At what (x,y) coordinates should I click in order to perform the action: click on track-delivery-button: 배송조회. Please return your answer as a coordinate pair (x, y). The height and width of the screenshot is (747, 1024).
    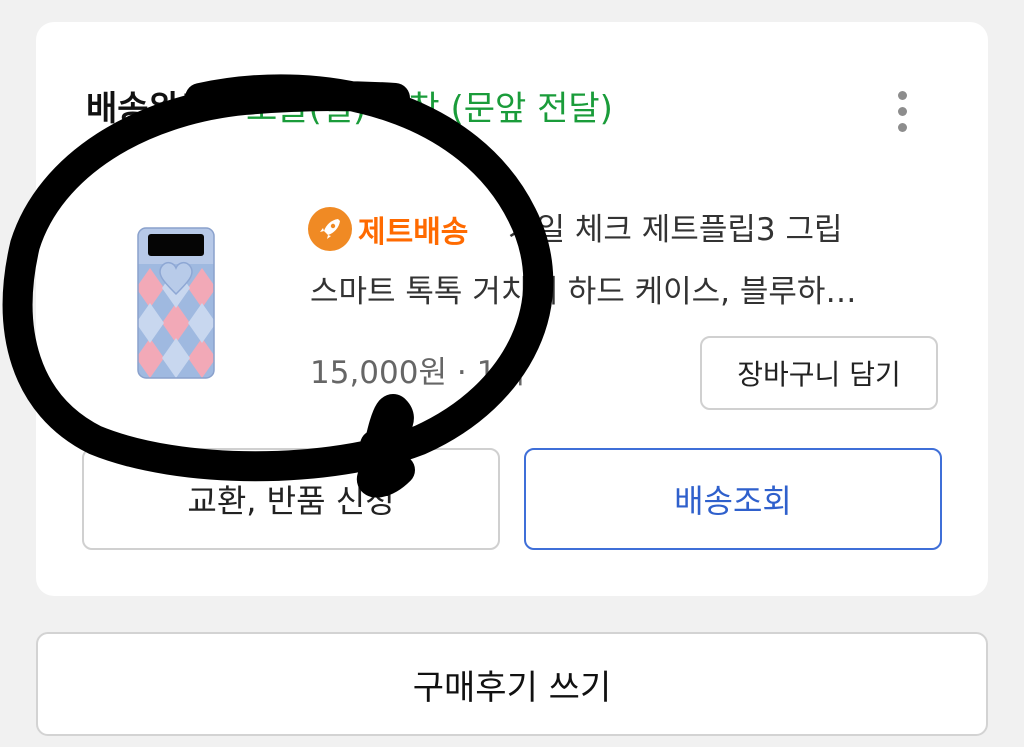
    Looking at the image, I should click on (733, 499).